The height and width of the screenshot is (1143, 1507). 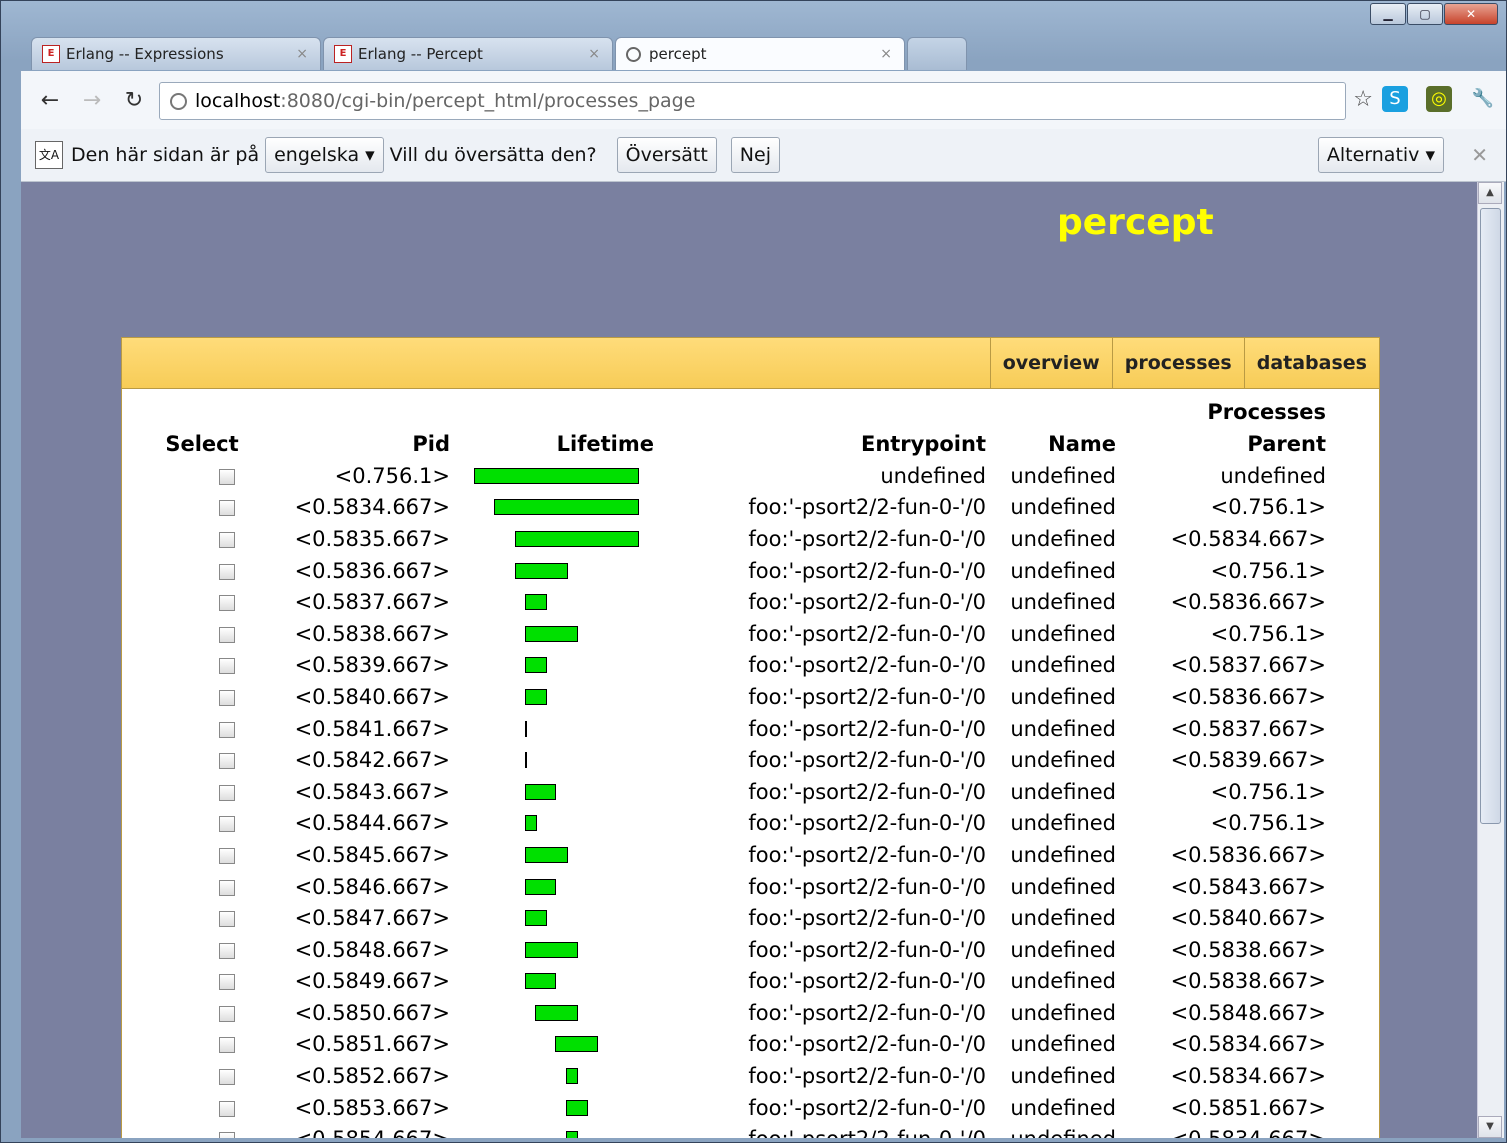 What do you see at coordinates (1490, 516) in the screenshot?
I see `scroll-thumb` at bounding box center [1490, 516].